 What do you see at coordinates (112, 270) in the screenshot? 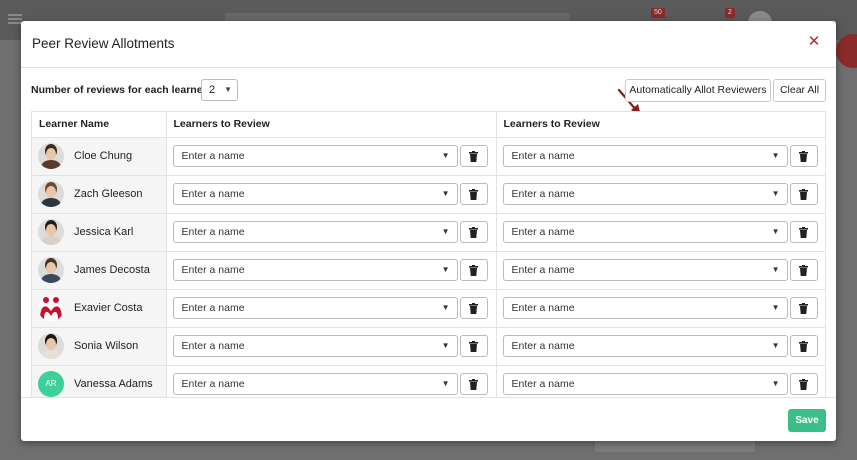
I see `learner-name: James Decosta` at bounding box center [112, 270].